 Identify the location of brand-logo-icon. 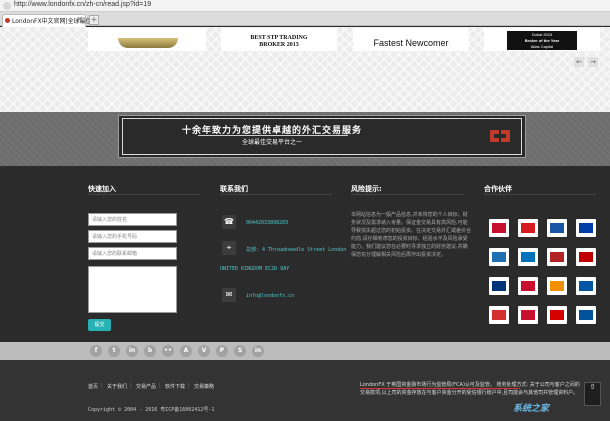
(500, 136).